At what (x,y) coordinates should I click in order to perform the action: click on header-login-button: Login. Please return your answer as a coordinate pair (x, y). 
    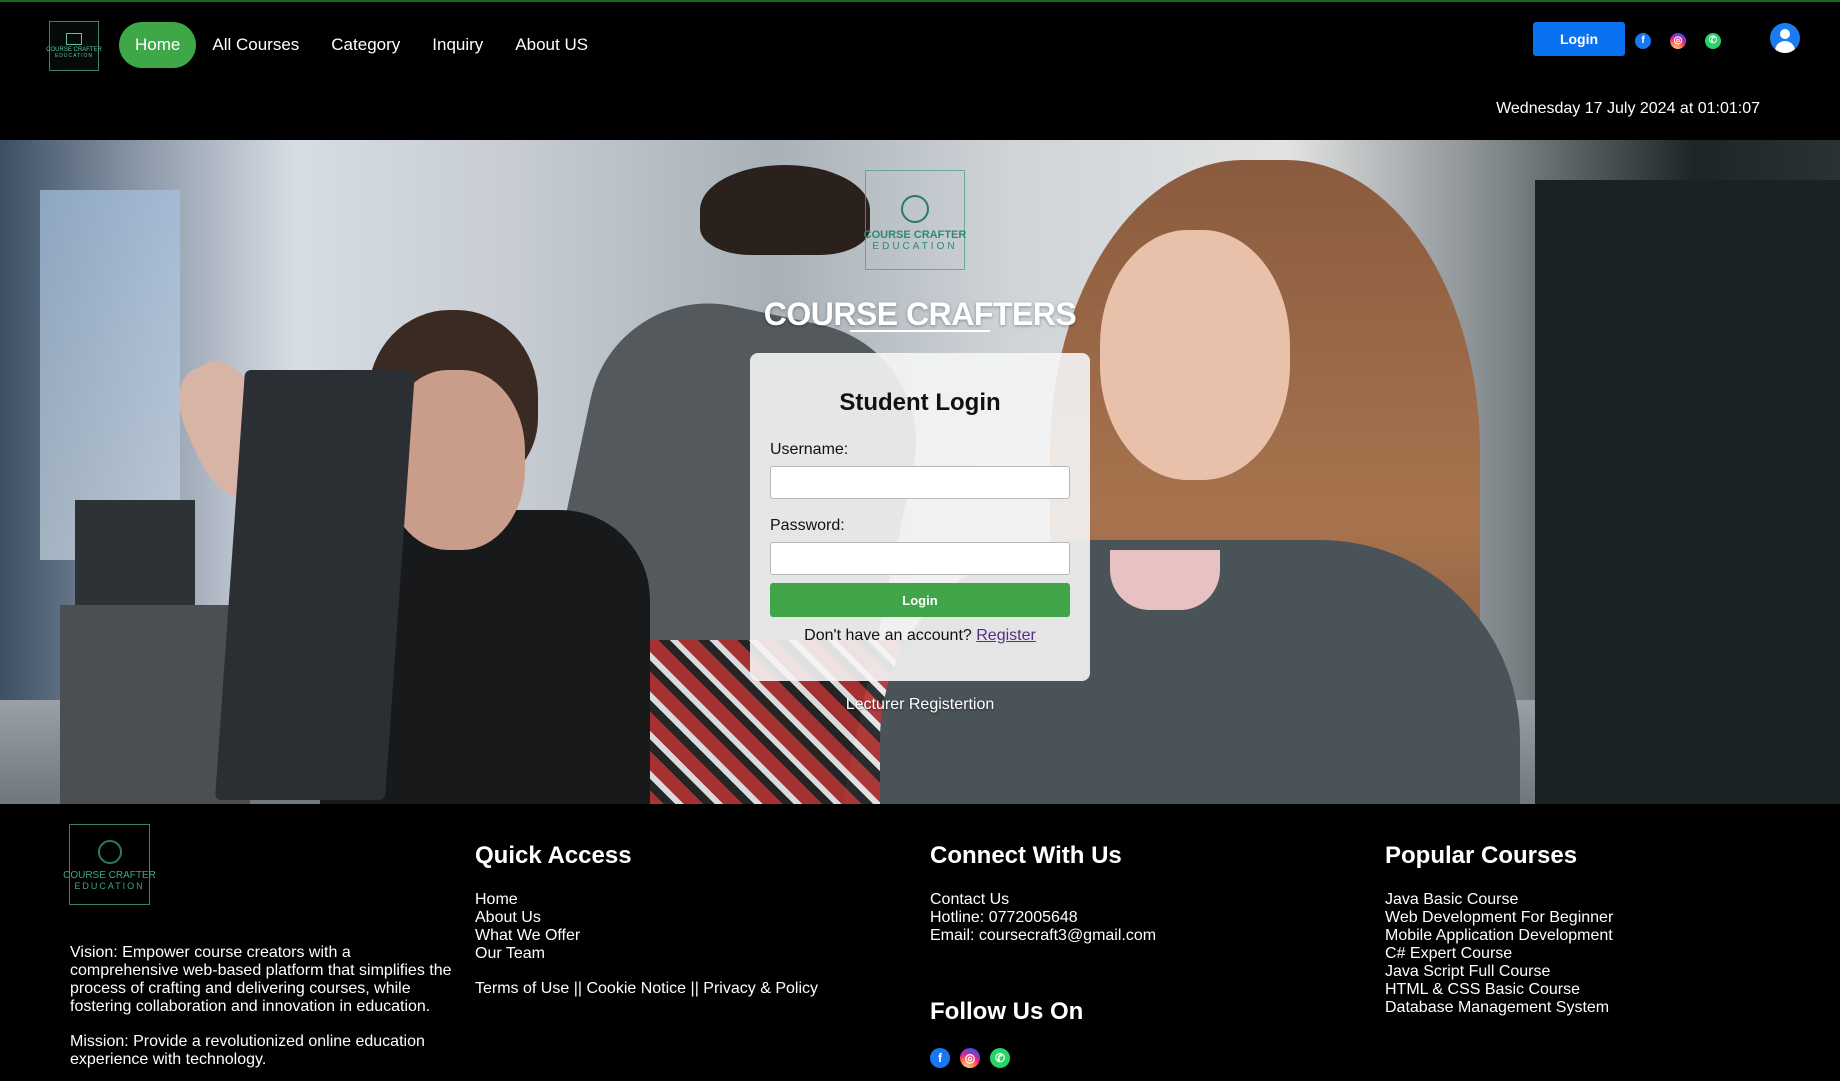
    Looking at the image, I should click on (1579, 39).